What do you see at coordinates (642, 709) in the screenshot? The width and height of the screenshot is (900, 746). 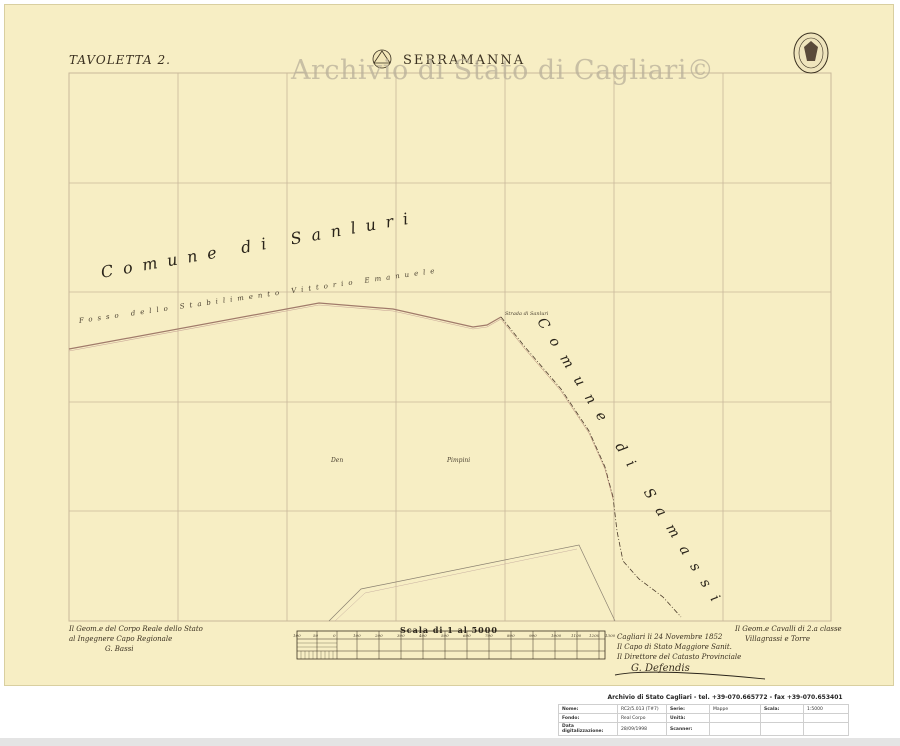 I see `info-value: RC2/5.013 (T#7)` at bounding box center [642, 709].